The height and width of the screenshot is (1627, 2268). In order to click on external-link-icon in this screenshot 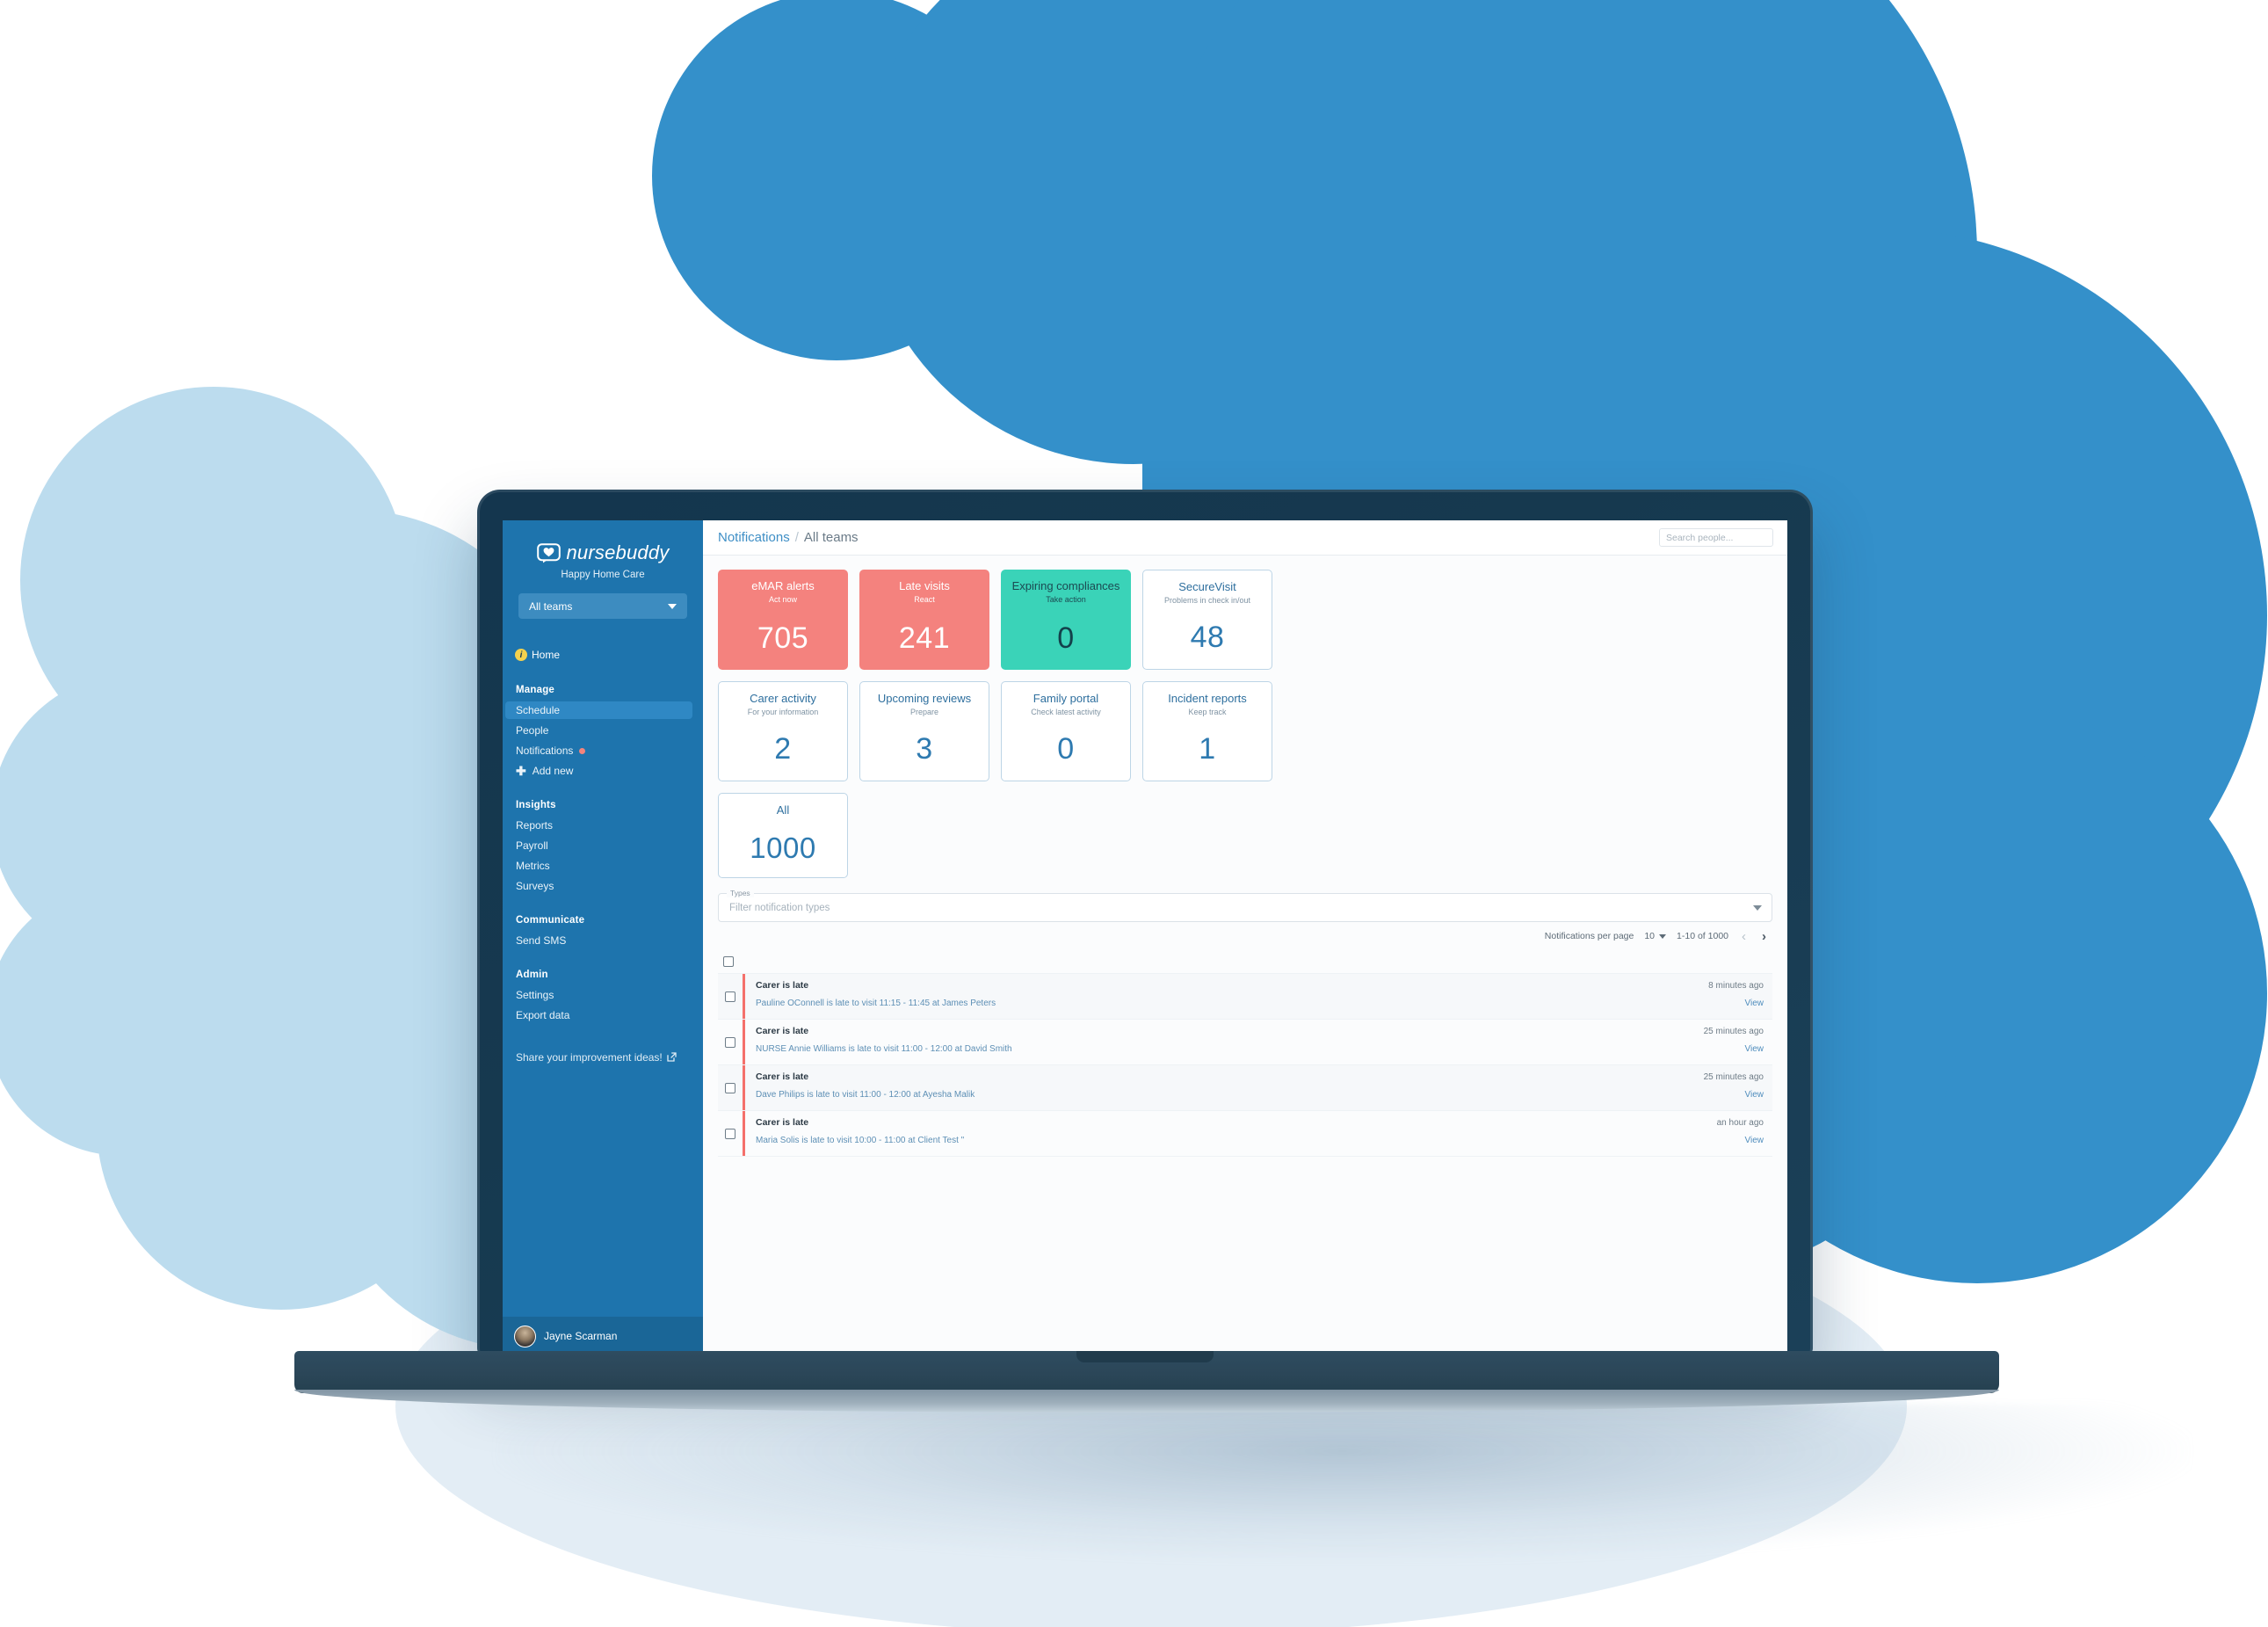, I will do `click(672, 1058)`.